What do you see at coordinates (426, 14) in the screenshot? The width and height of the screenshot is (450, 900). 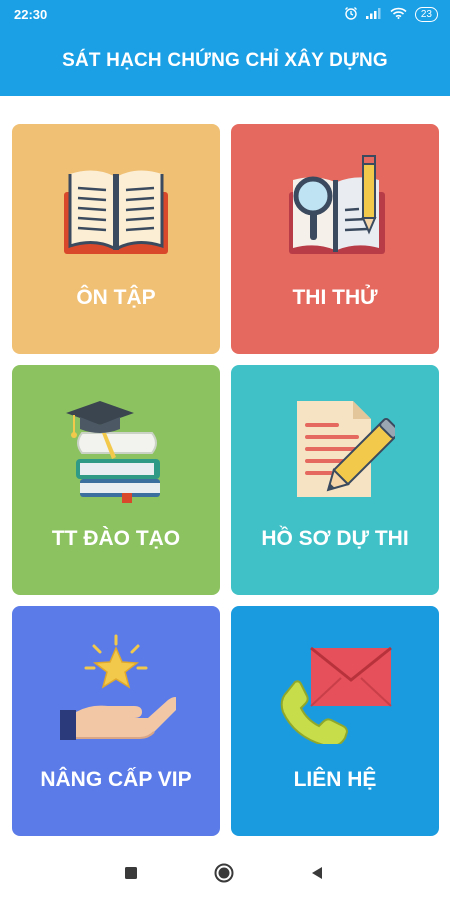 I see `battery-icon: 23` at bounding box center [426, 14].